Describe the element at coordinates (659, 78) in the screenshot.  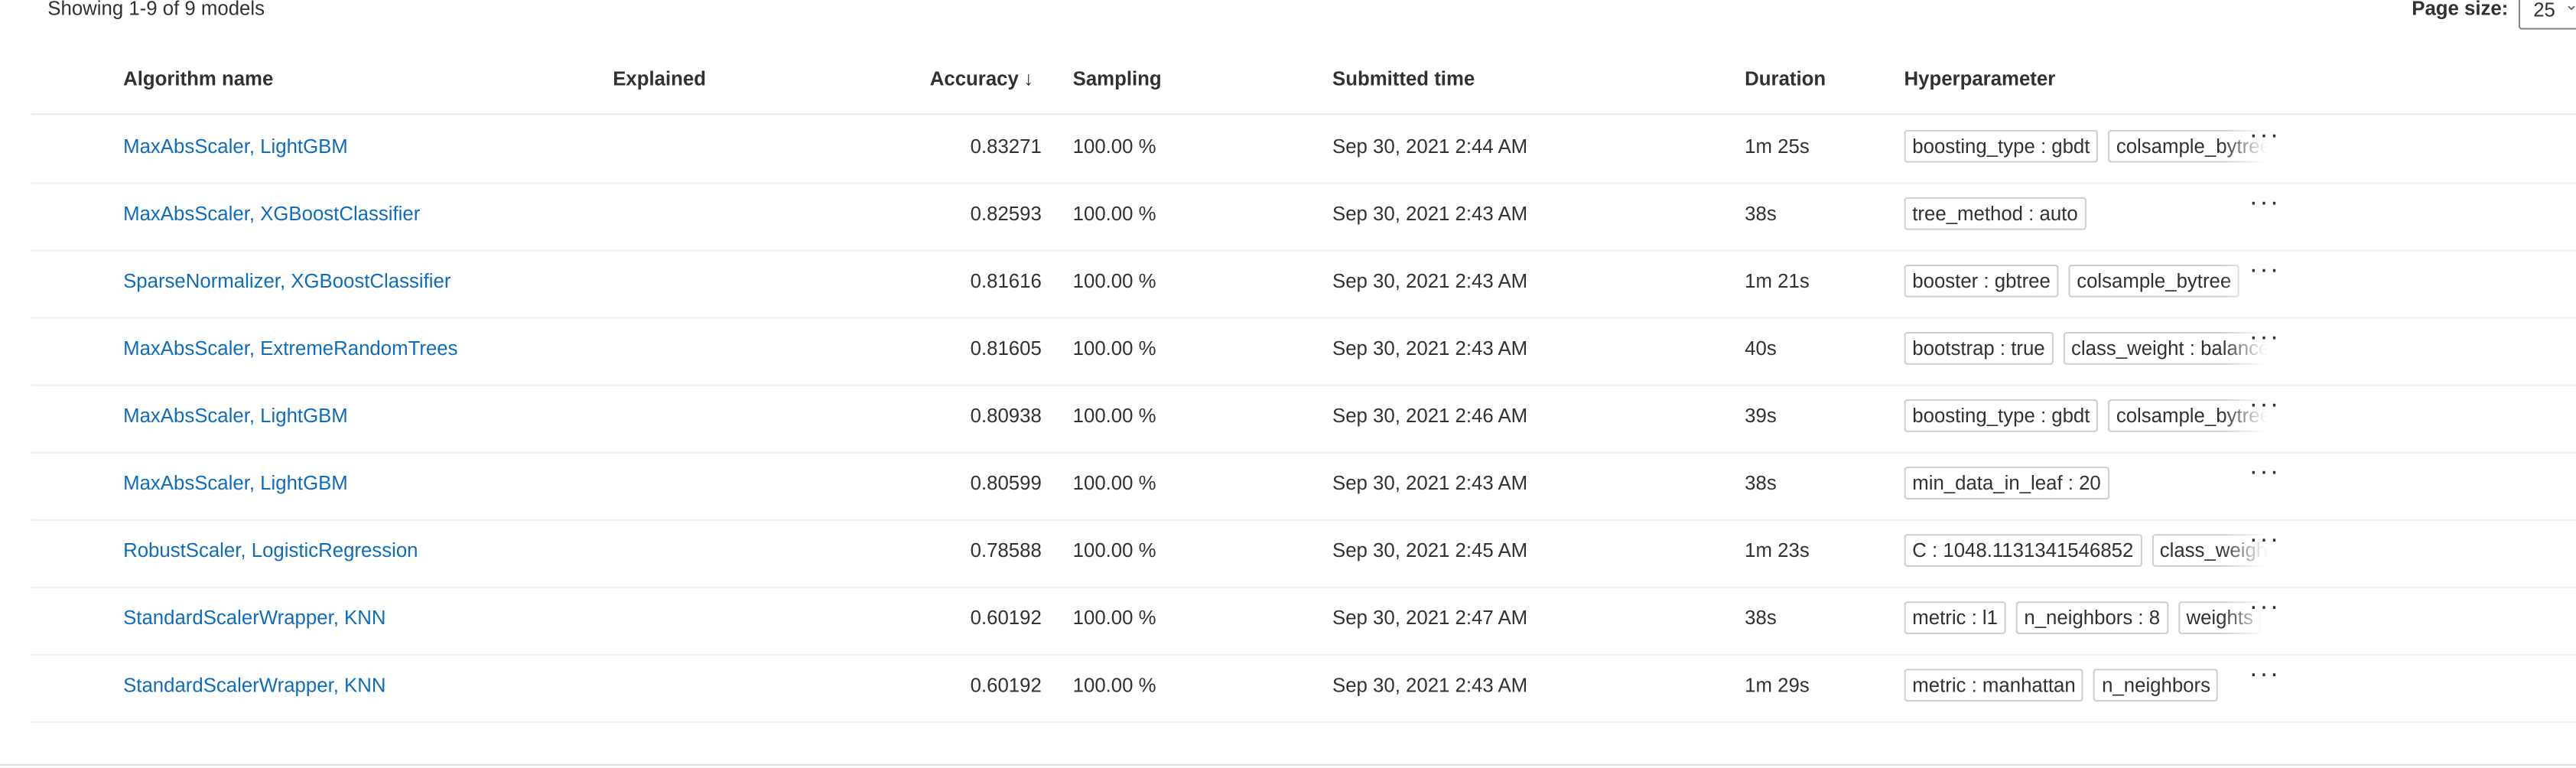
I see `column-header-explained: Explained` at that location.